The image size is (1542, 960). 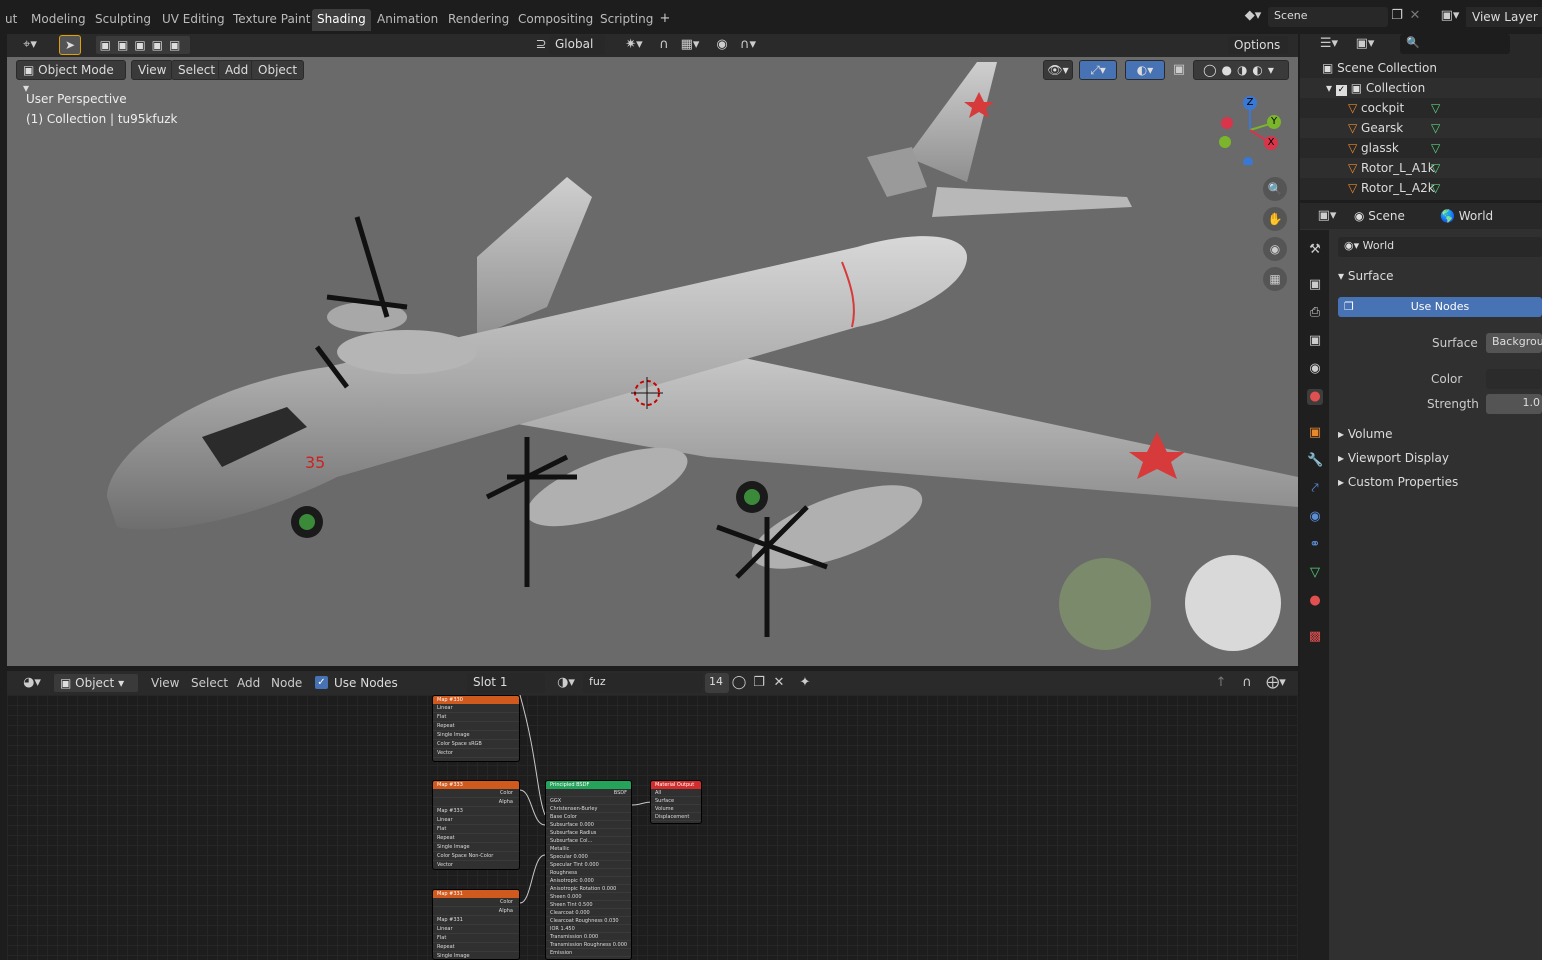 What do you see at coordinates (588, 825) in the screenshot?
I see `bsdf-input-row: Subsurface 0.000` at bounding box center [588, 825].